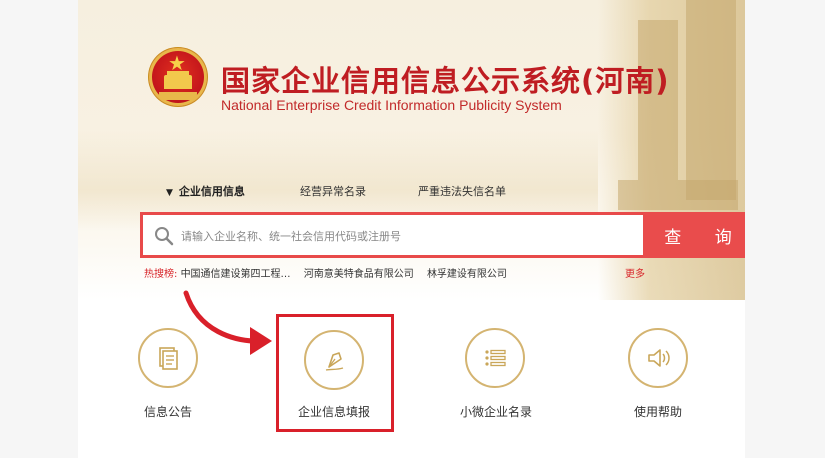  I want to click on hot-search-item: 河南意美特食品有限公司, so click(359, 274).